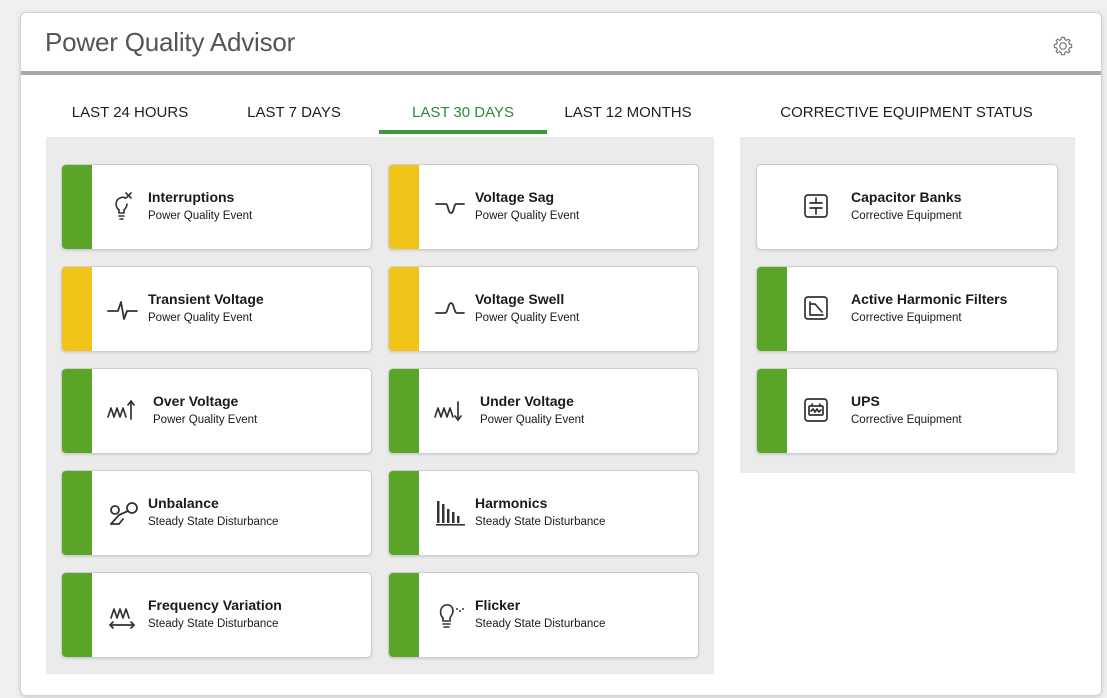 The height and width of the screenshot is (698, 1107). I want to click on tab-last-24-hours: LAST 24 HOURS, so click(130, 117).